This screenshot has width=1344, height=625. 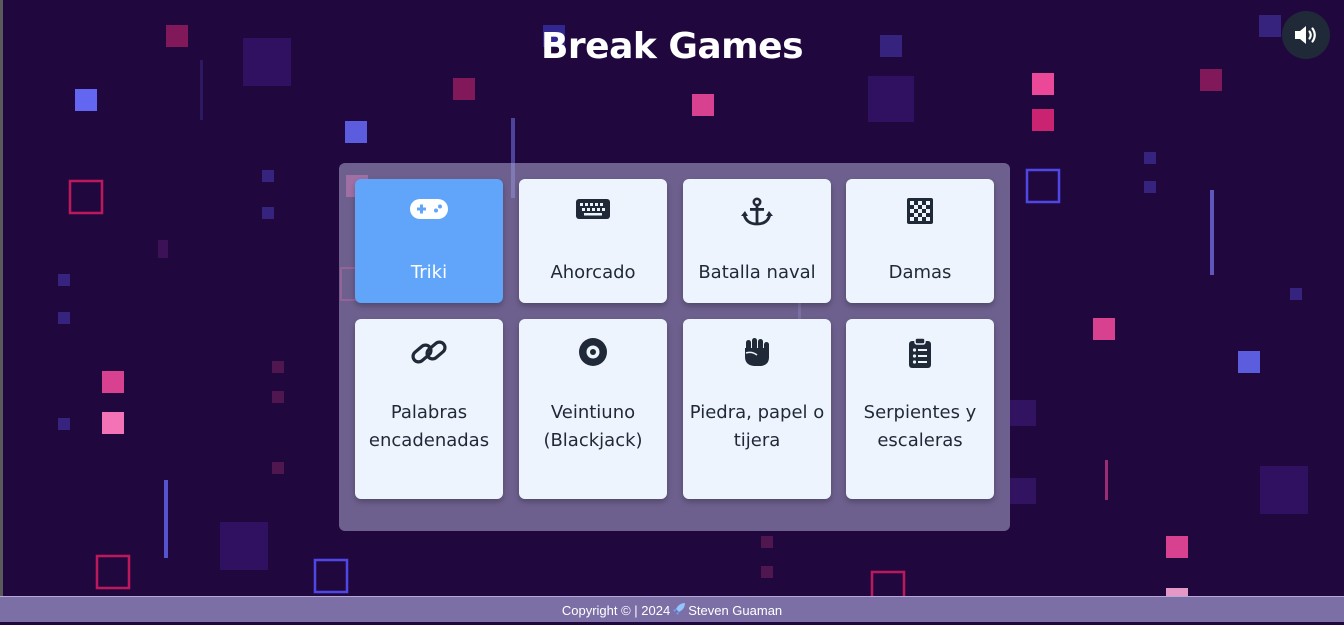 What do you see at coordinates (757, 272) in the screenshot?
I see `game-label: Batalla naval` at bounding box center [757, 272].